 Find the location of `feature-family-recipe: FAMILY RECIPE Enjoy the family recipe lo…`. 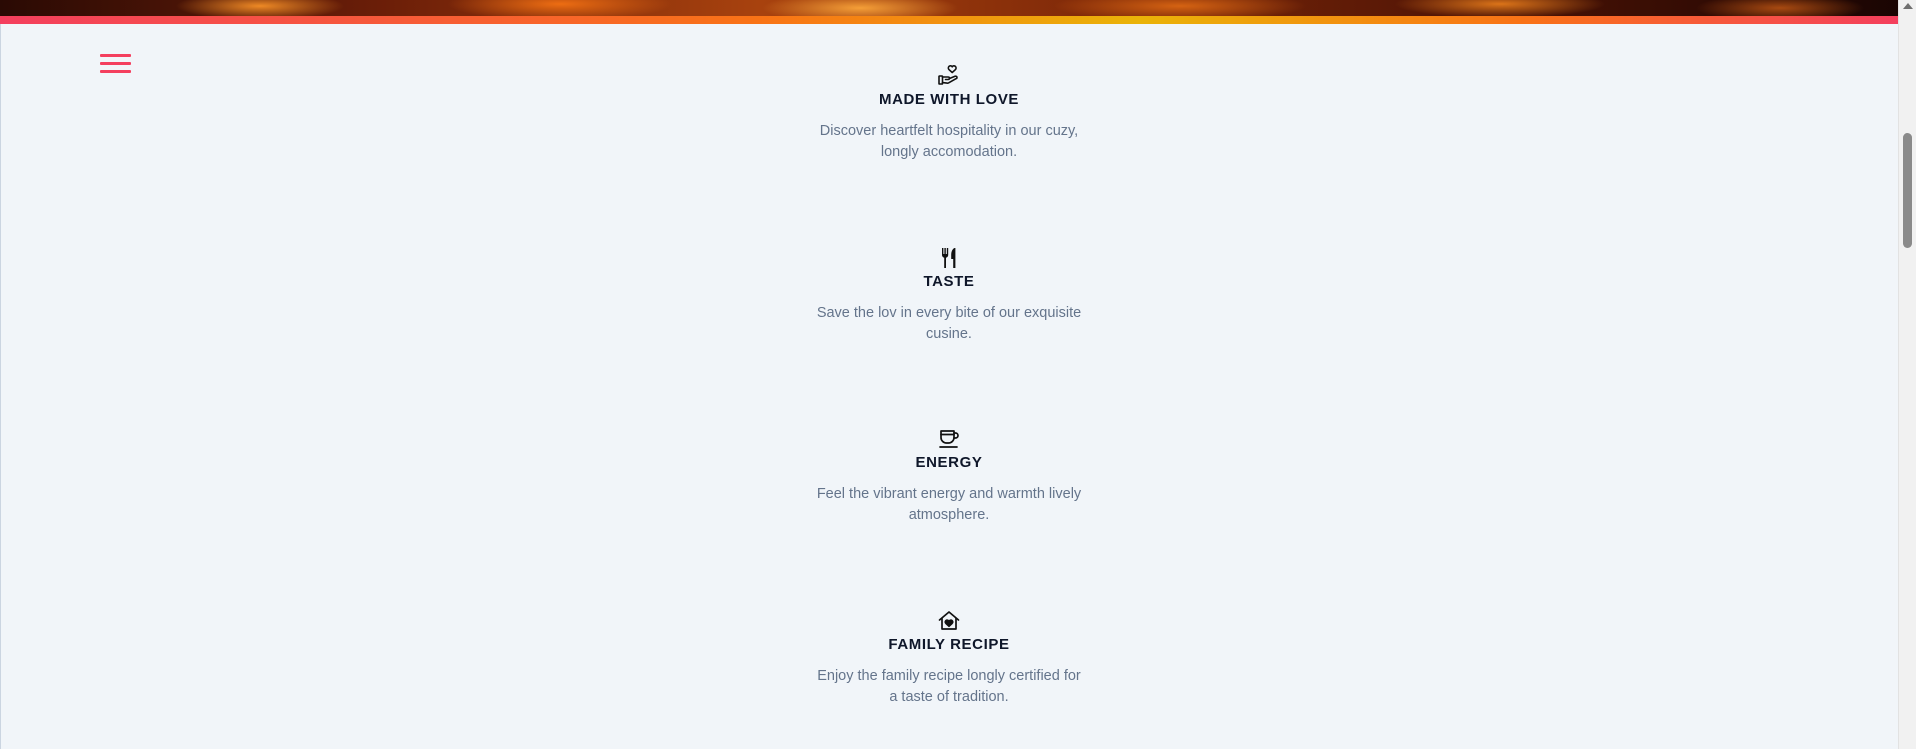

feature-family-recipe: FAMILY RECIPE Enjoy the family recipe lo… is located at coordinates (949, 658).